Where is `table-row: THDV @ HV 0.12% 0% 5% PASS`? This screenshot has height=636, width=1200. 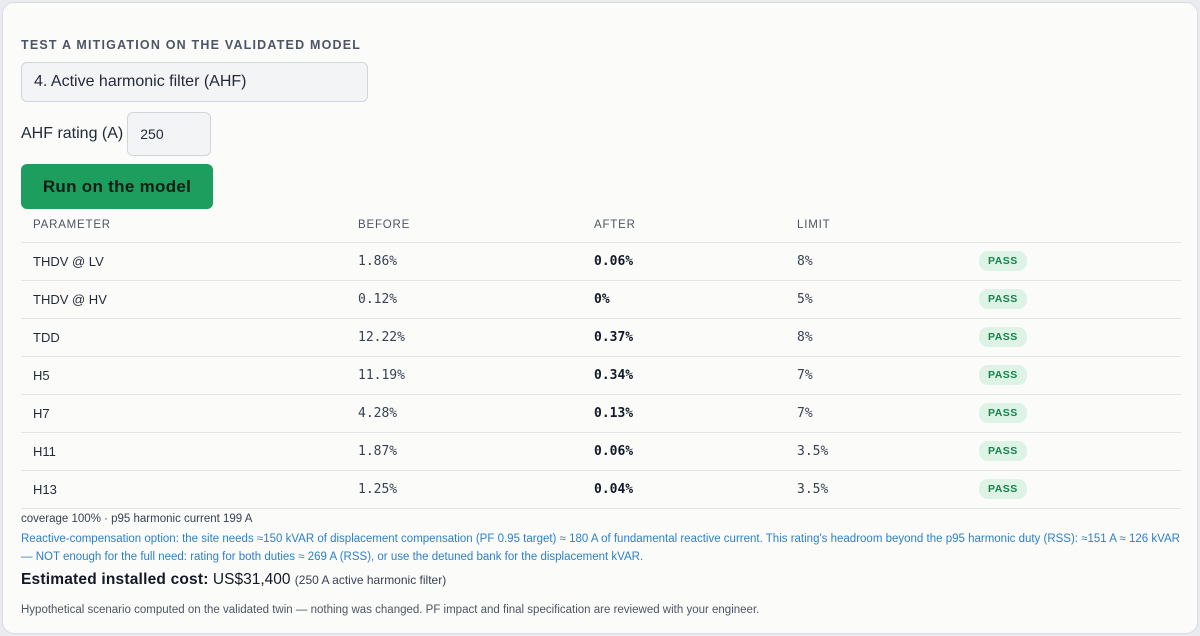
table-row: THDV @ HV 0.12% 0% 5% PASS is located at coordinates (601, 299).